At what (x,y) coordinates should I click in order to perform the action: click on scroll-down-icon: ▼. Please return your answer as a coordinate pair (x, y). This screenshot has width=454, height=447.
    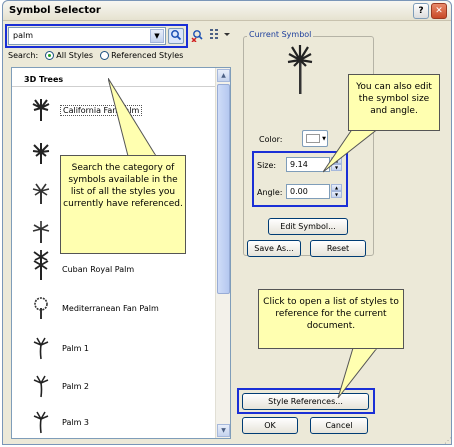
    Looking at the image, I should click on (223, 430).